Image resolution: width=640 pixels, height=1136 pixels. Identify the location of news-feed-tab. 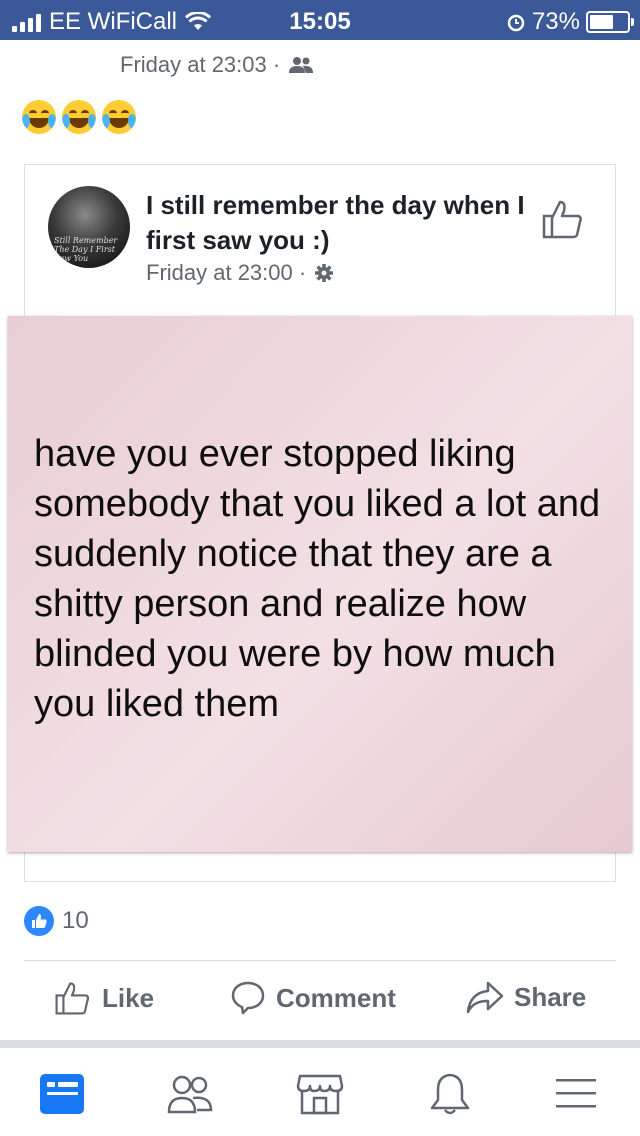
(62, 1094).